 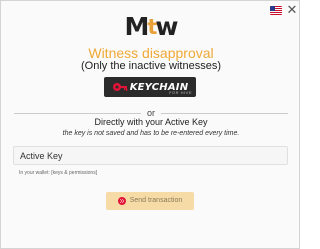 I want to click on hive-icon, so click(x=121, y=201).